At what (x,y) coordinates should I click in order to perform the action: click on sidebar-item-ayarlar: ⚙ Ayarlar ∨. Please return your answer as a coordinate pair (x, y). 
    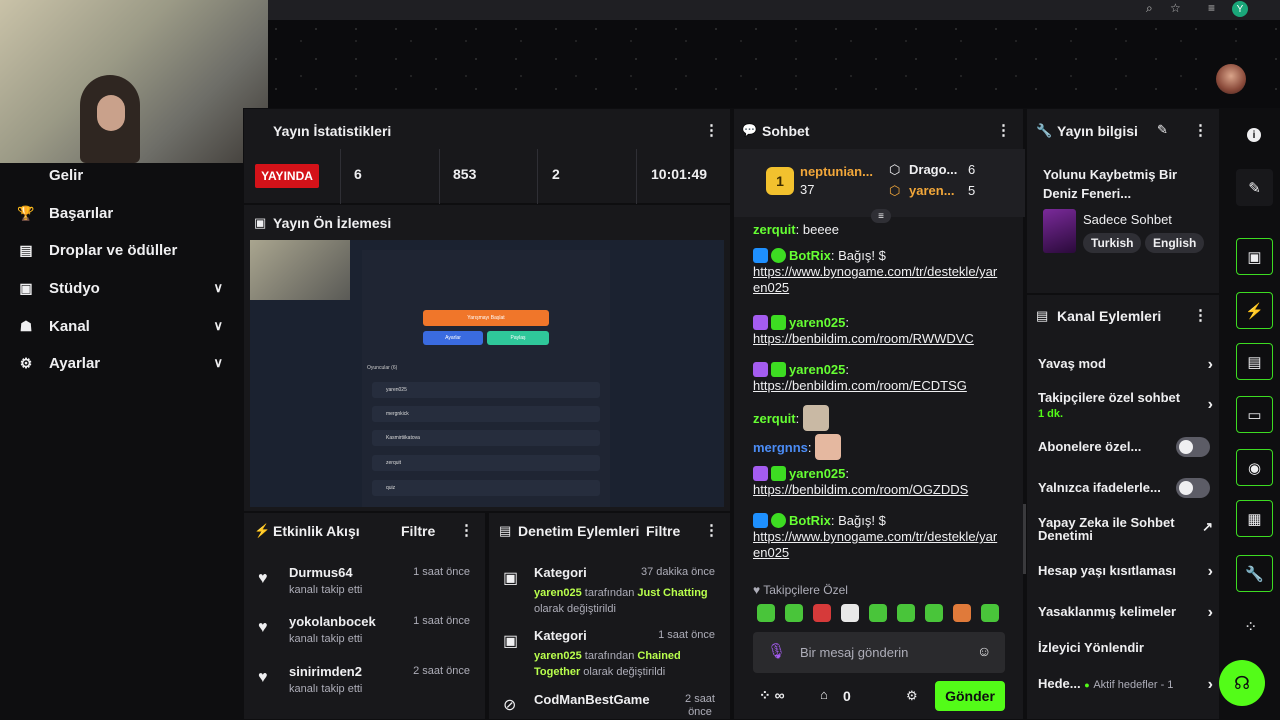
    Looking at the image, I should click on (121, 363).